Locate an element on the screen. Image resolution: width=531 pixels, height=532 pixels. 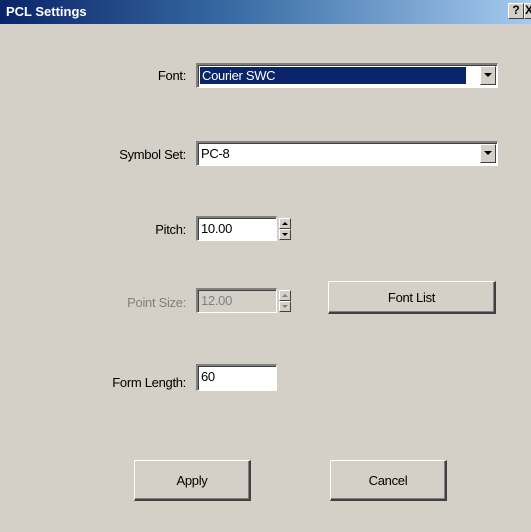
pitch-label: Pitch: is located at coordinates (170, 229).